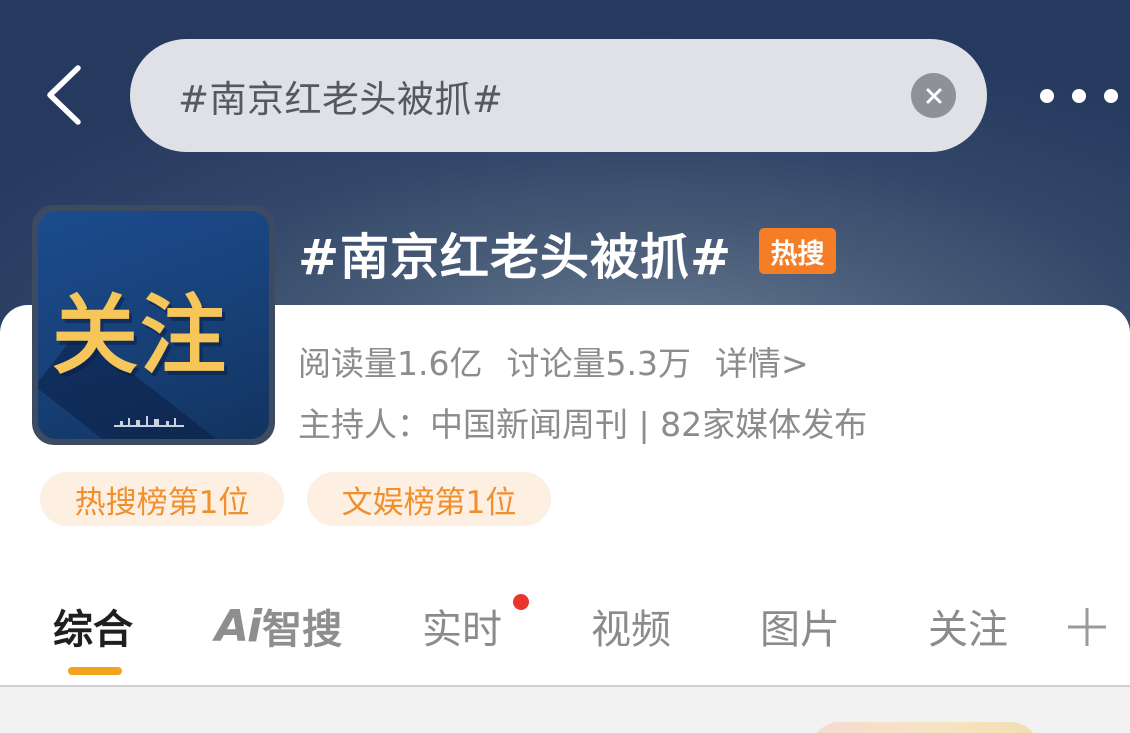 The height and width of the screenshot is (733, 1130). What do you see at coordinates (797, 251) in the screenshot?
I see `hot-search-badge: 热搜` at bounding box center [797, 251].